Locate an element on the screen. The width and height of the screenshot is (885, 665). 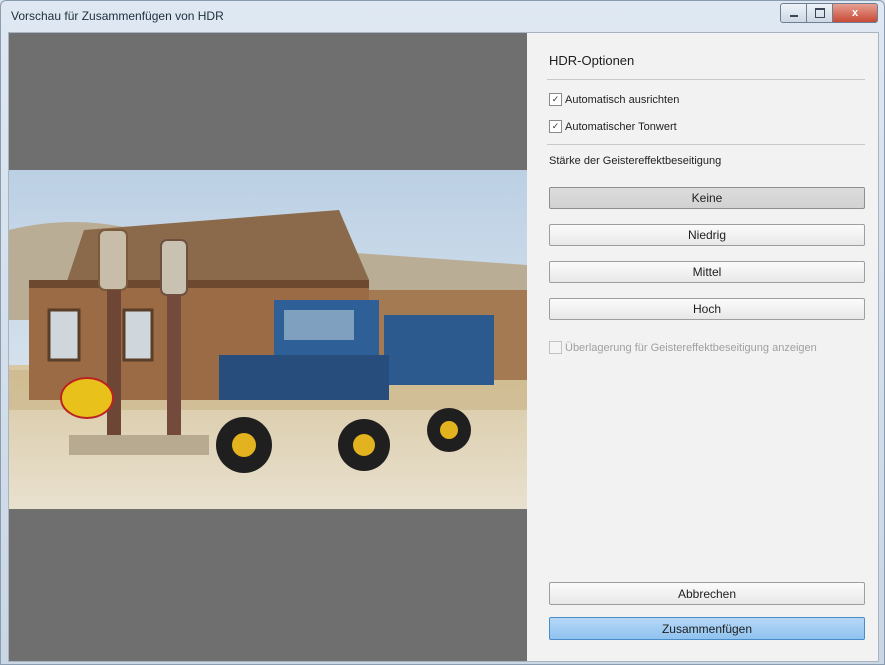
auto-tone-option: ✓ Automatischer Tonwert is located at coordinates (613, 126).